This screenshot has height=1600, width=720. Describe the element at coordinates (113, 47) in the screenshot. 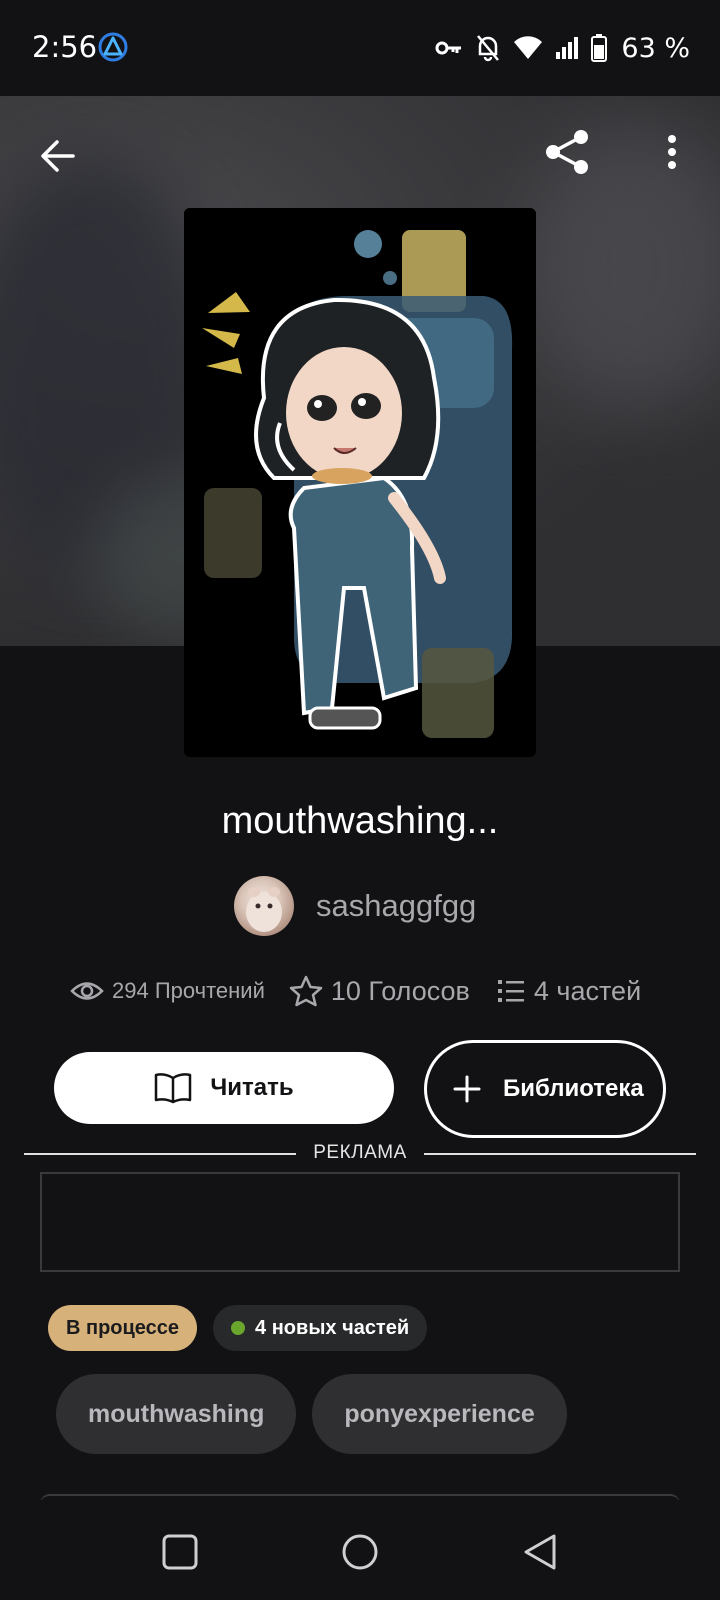

I see `app-notification-icon` at that location.